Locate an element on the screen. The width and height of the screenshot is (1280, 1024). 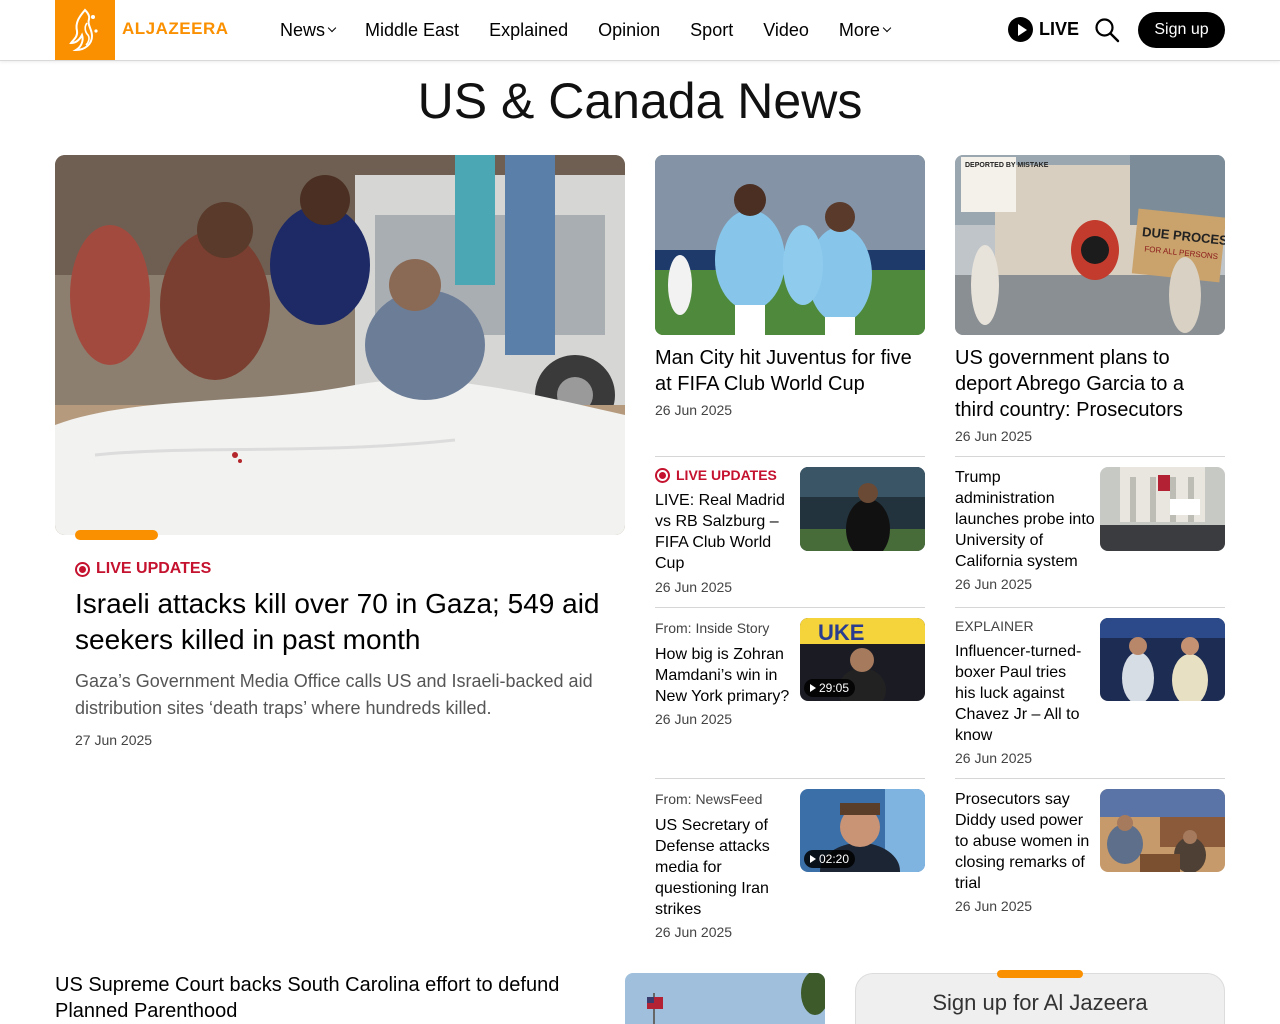
live-label: LIVE is located at coordinates (1059, 29).